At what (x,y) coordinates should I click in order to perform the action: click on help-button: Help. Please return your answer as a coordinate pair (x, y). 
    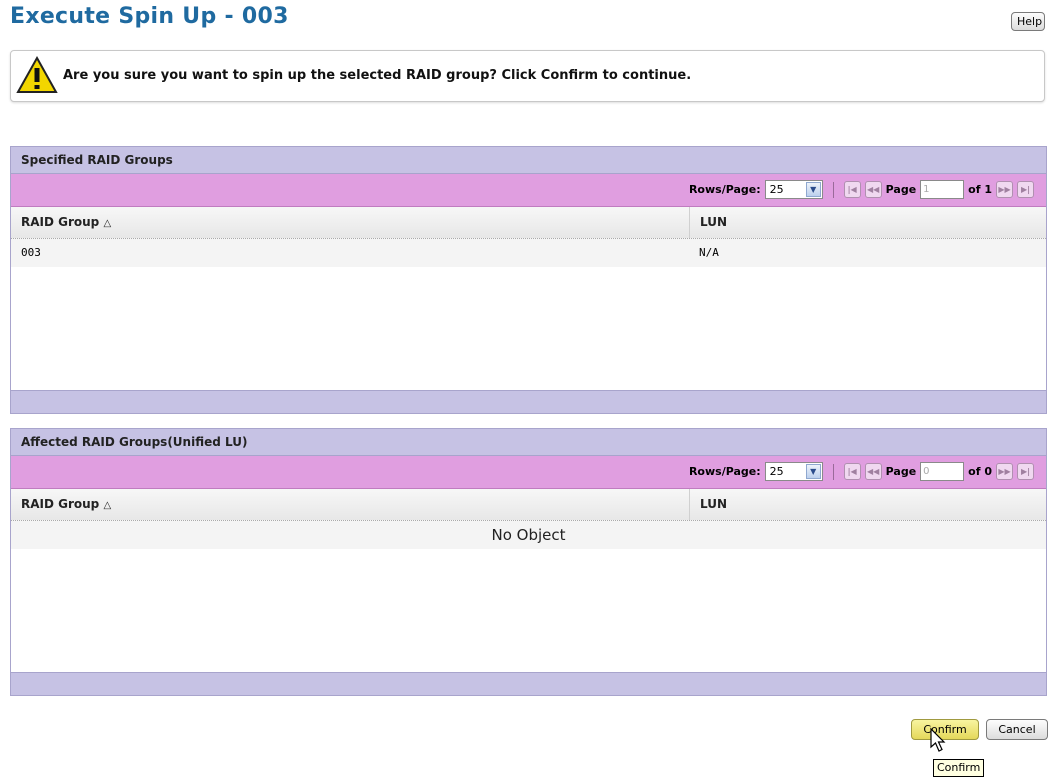
    Looking at the image, I should click on (1028, 21).